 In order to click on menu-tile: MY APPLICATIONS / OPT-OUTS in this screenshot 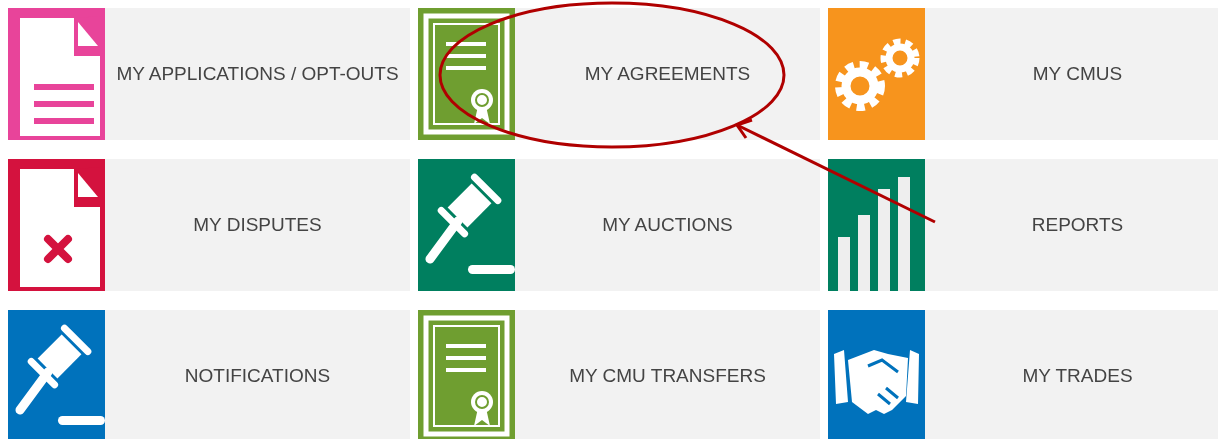, I will do `click(209, 74)`.